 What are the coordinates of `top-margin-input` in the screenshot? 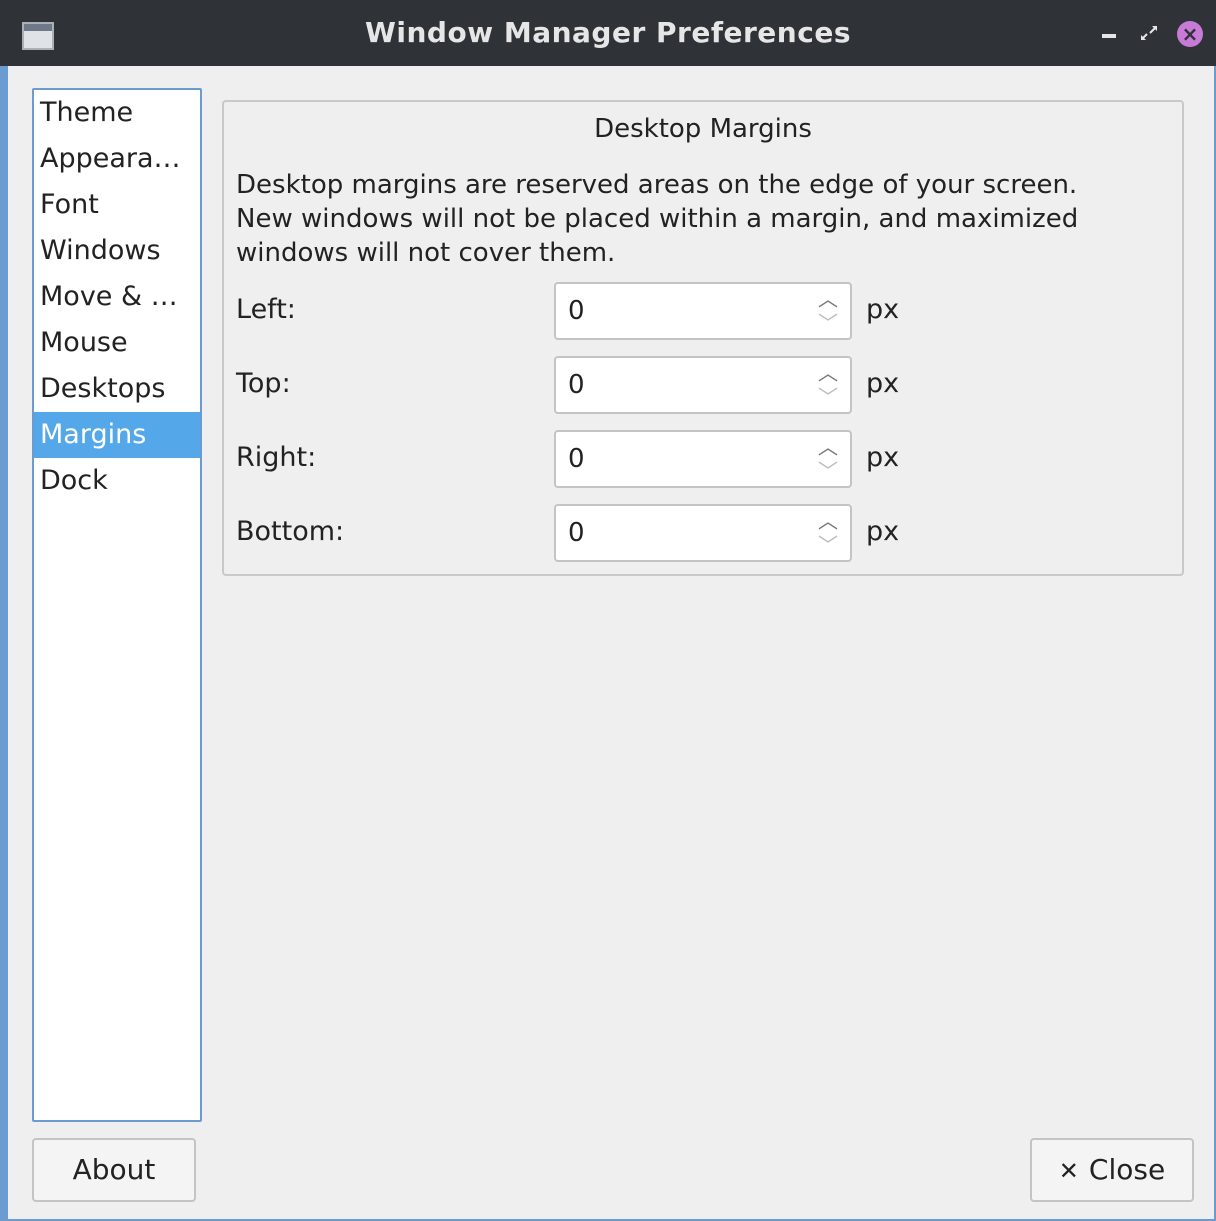 It's located at (681, 385).